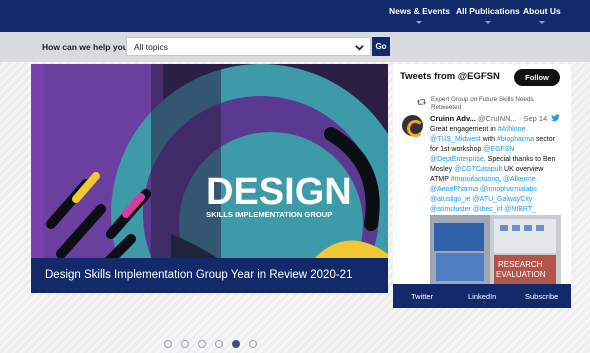 The image size is (590, 353). I want to click on tweet-link: @EGFSN, so click(498, 149).